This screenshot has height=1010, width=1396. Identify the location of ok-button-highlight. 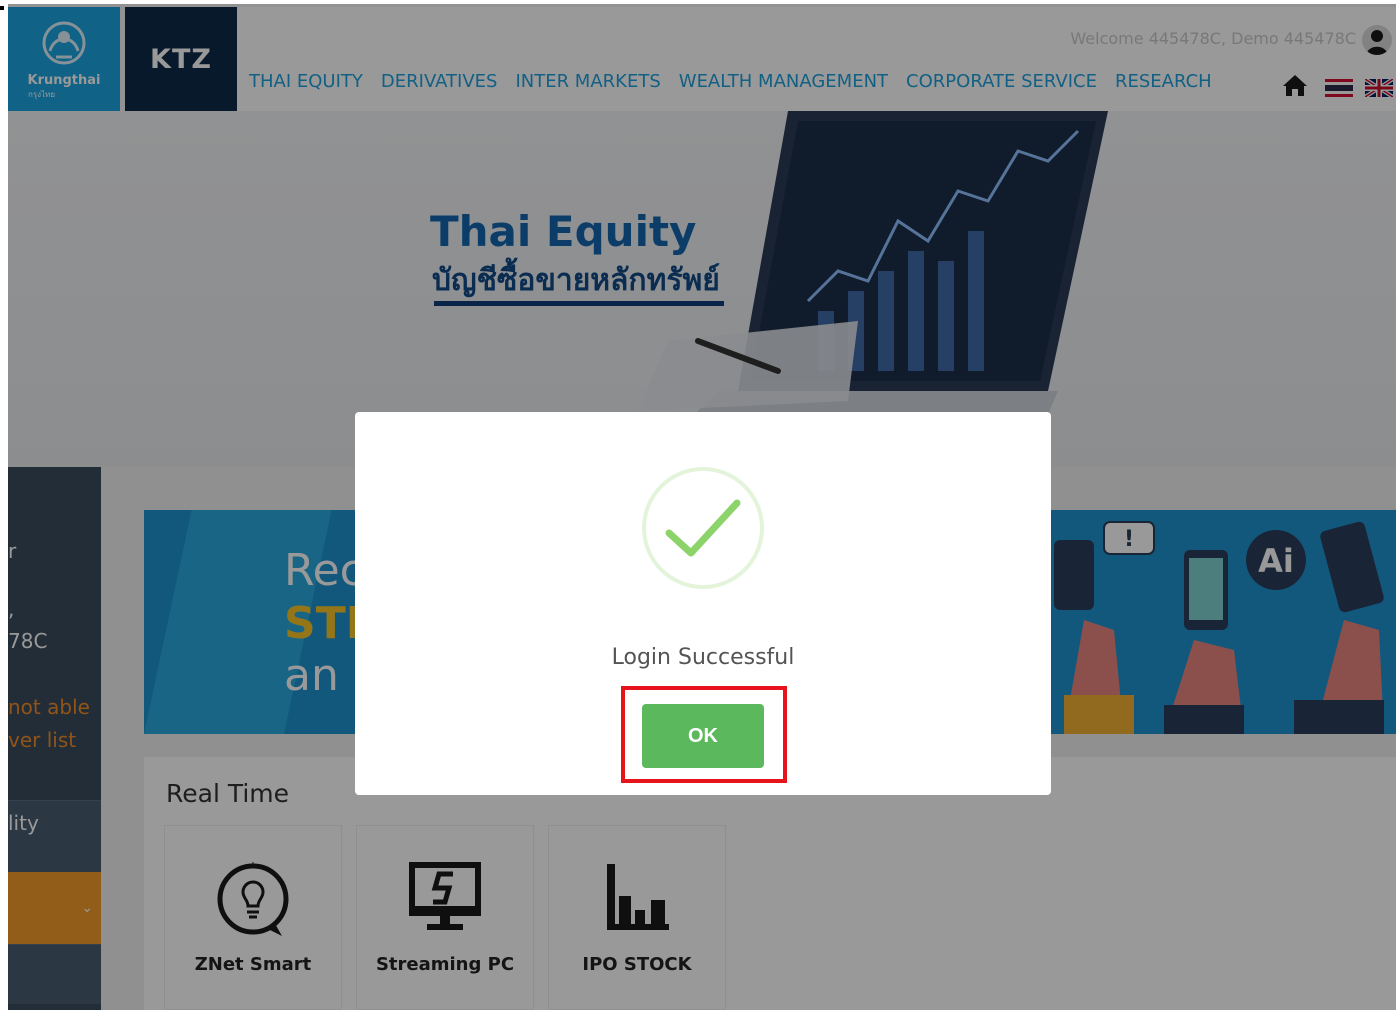
(704, 734).